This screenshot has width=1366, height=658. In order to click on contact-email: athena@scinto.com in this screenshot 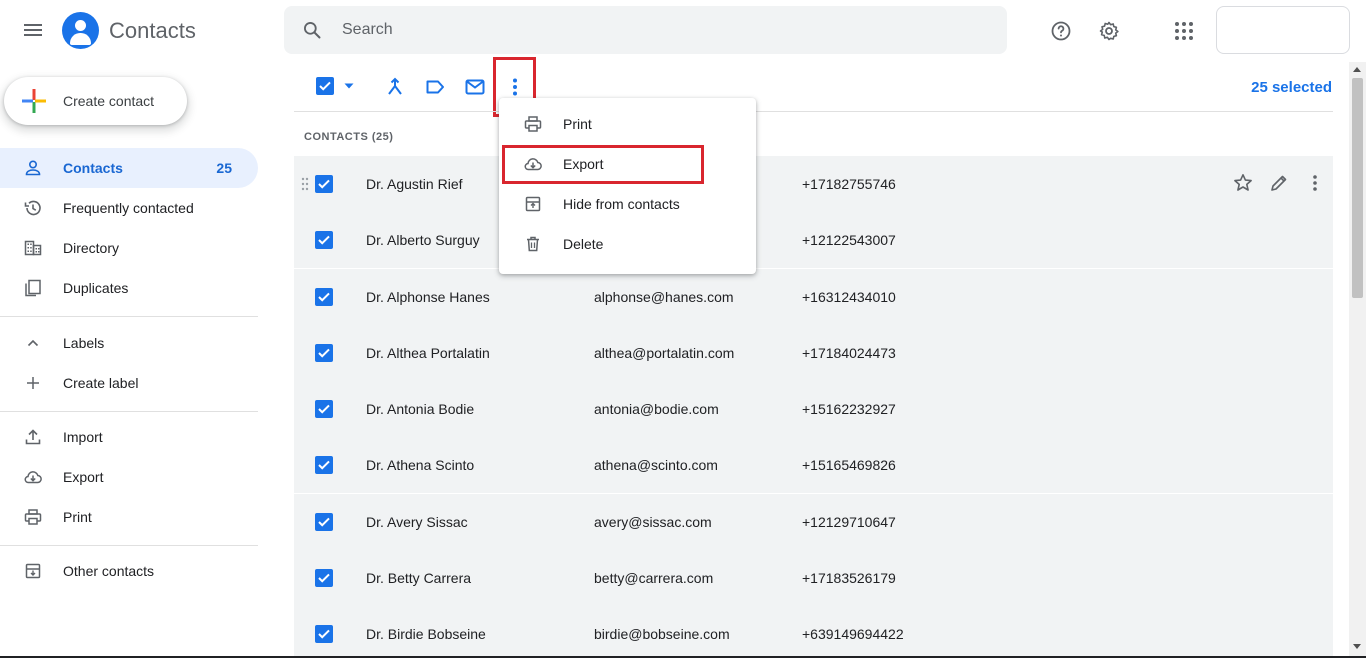, I will do `click(656, 465)`.